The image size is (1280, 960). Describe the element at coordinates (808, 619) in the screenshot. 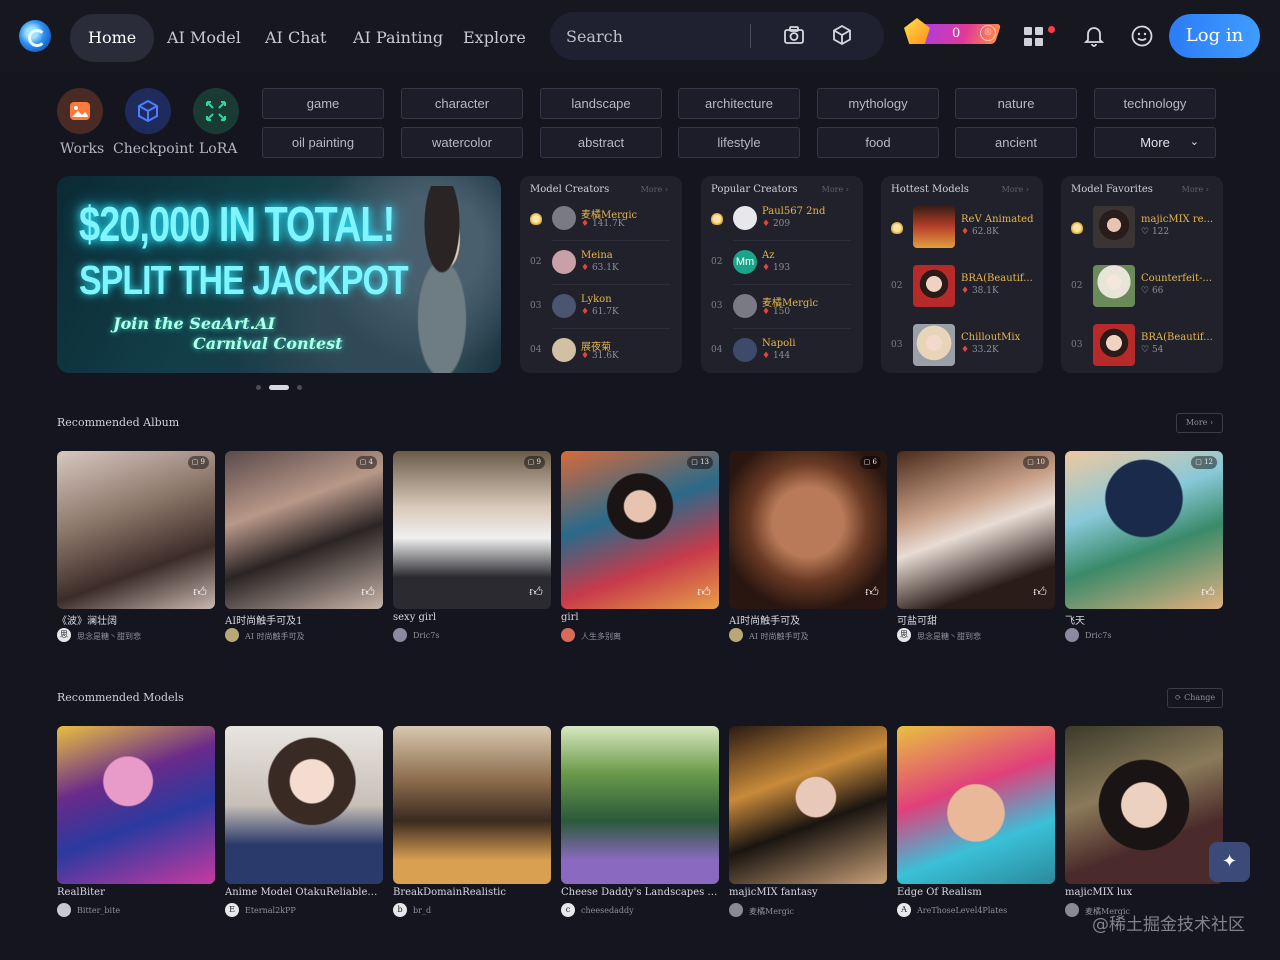

I see `album-title: AI时尚触手可及` at that location.